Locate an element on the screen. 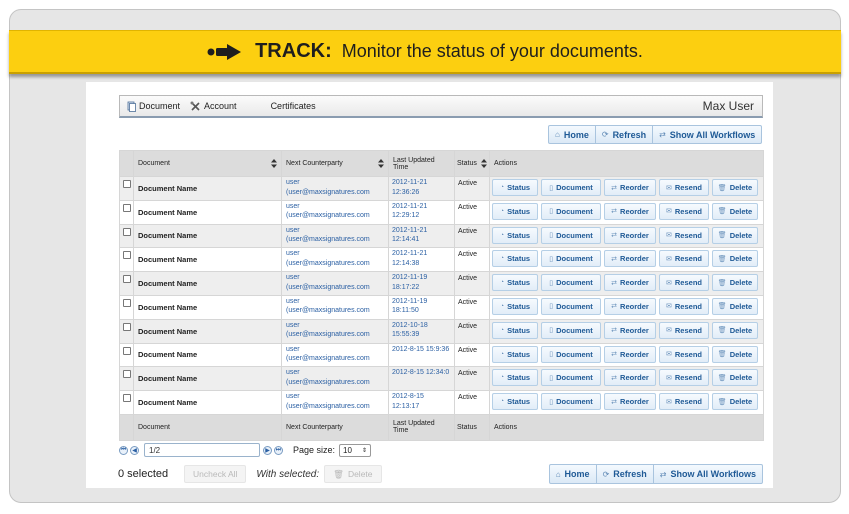 This screenshot has width=849, height=514. page-size-select: 10 ⇕ is located at coordinates (355, 450).